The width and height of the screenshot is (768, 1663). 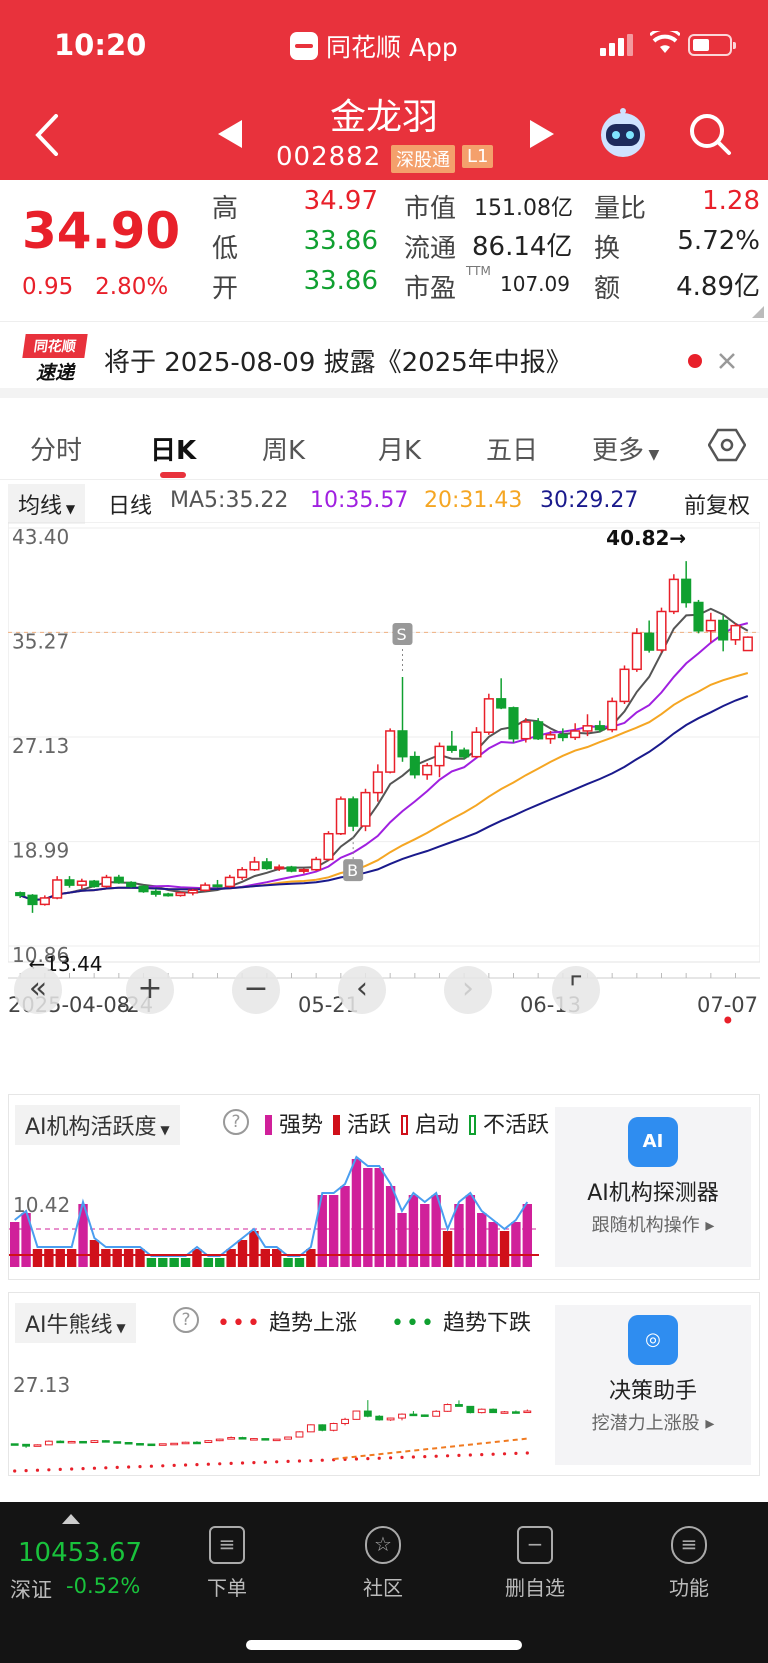 I want to click on remove-watchlist-label: 删自选, so click(x=535, y=1588).